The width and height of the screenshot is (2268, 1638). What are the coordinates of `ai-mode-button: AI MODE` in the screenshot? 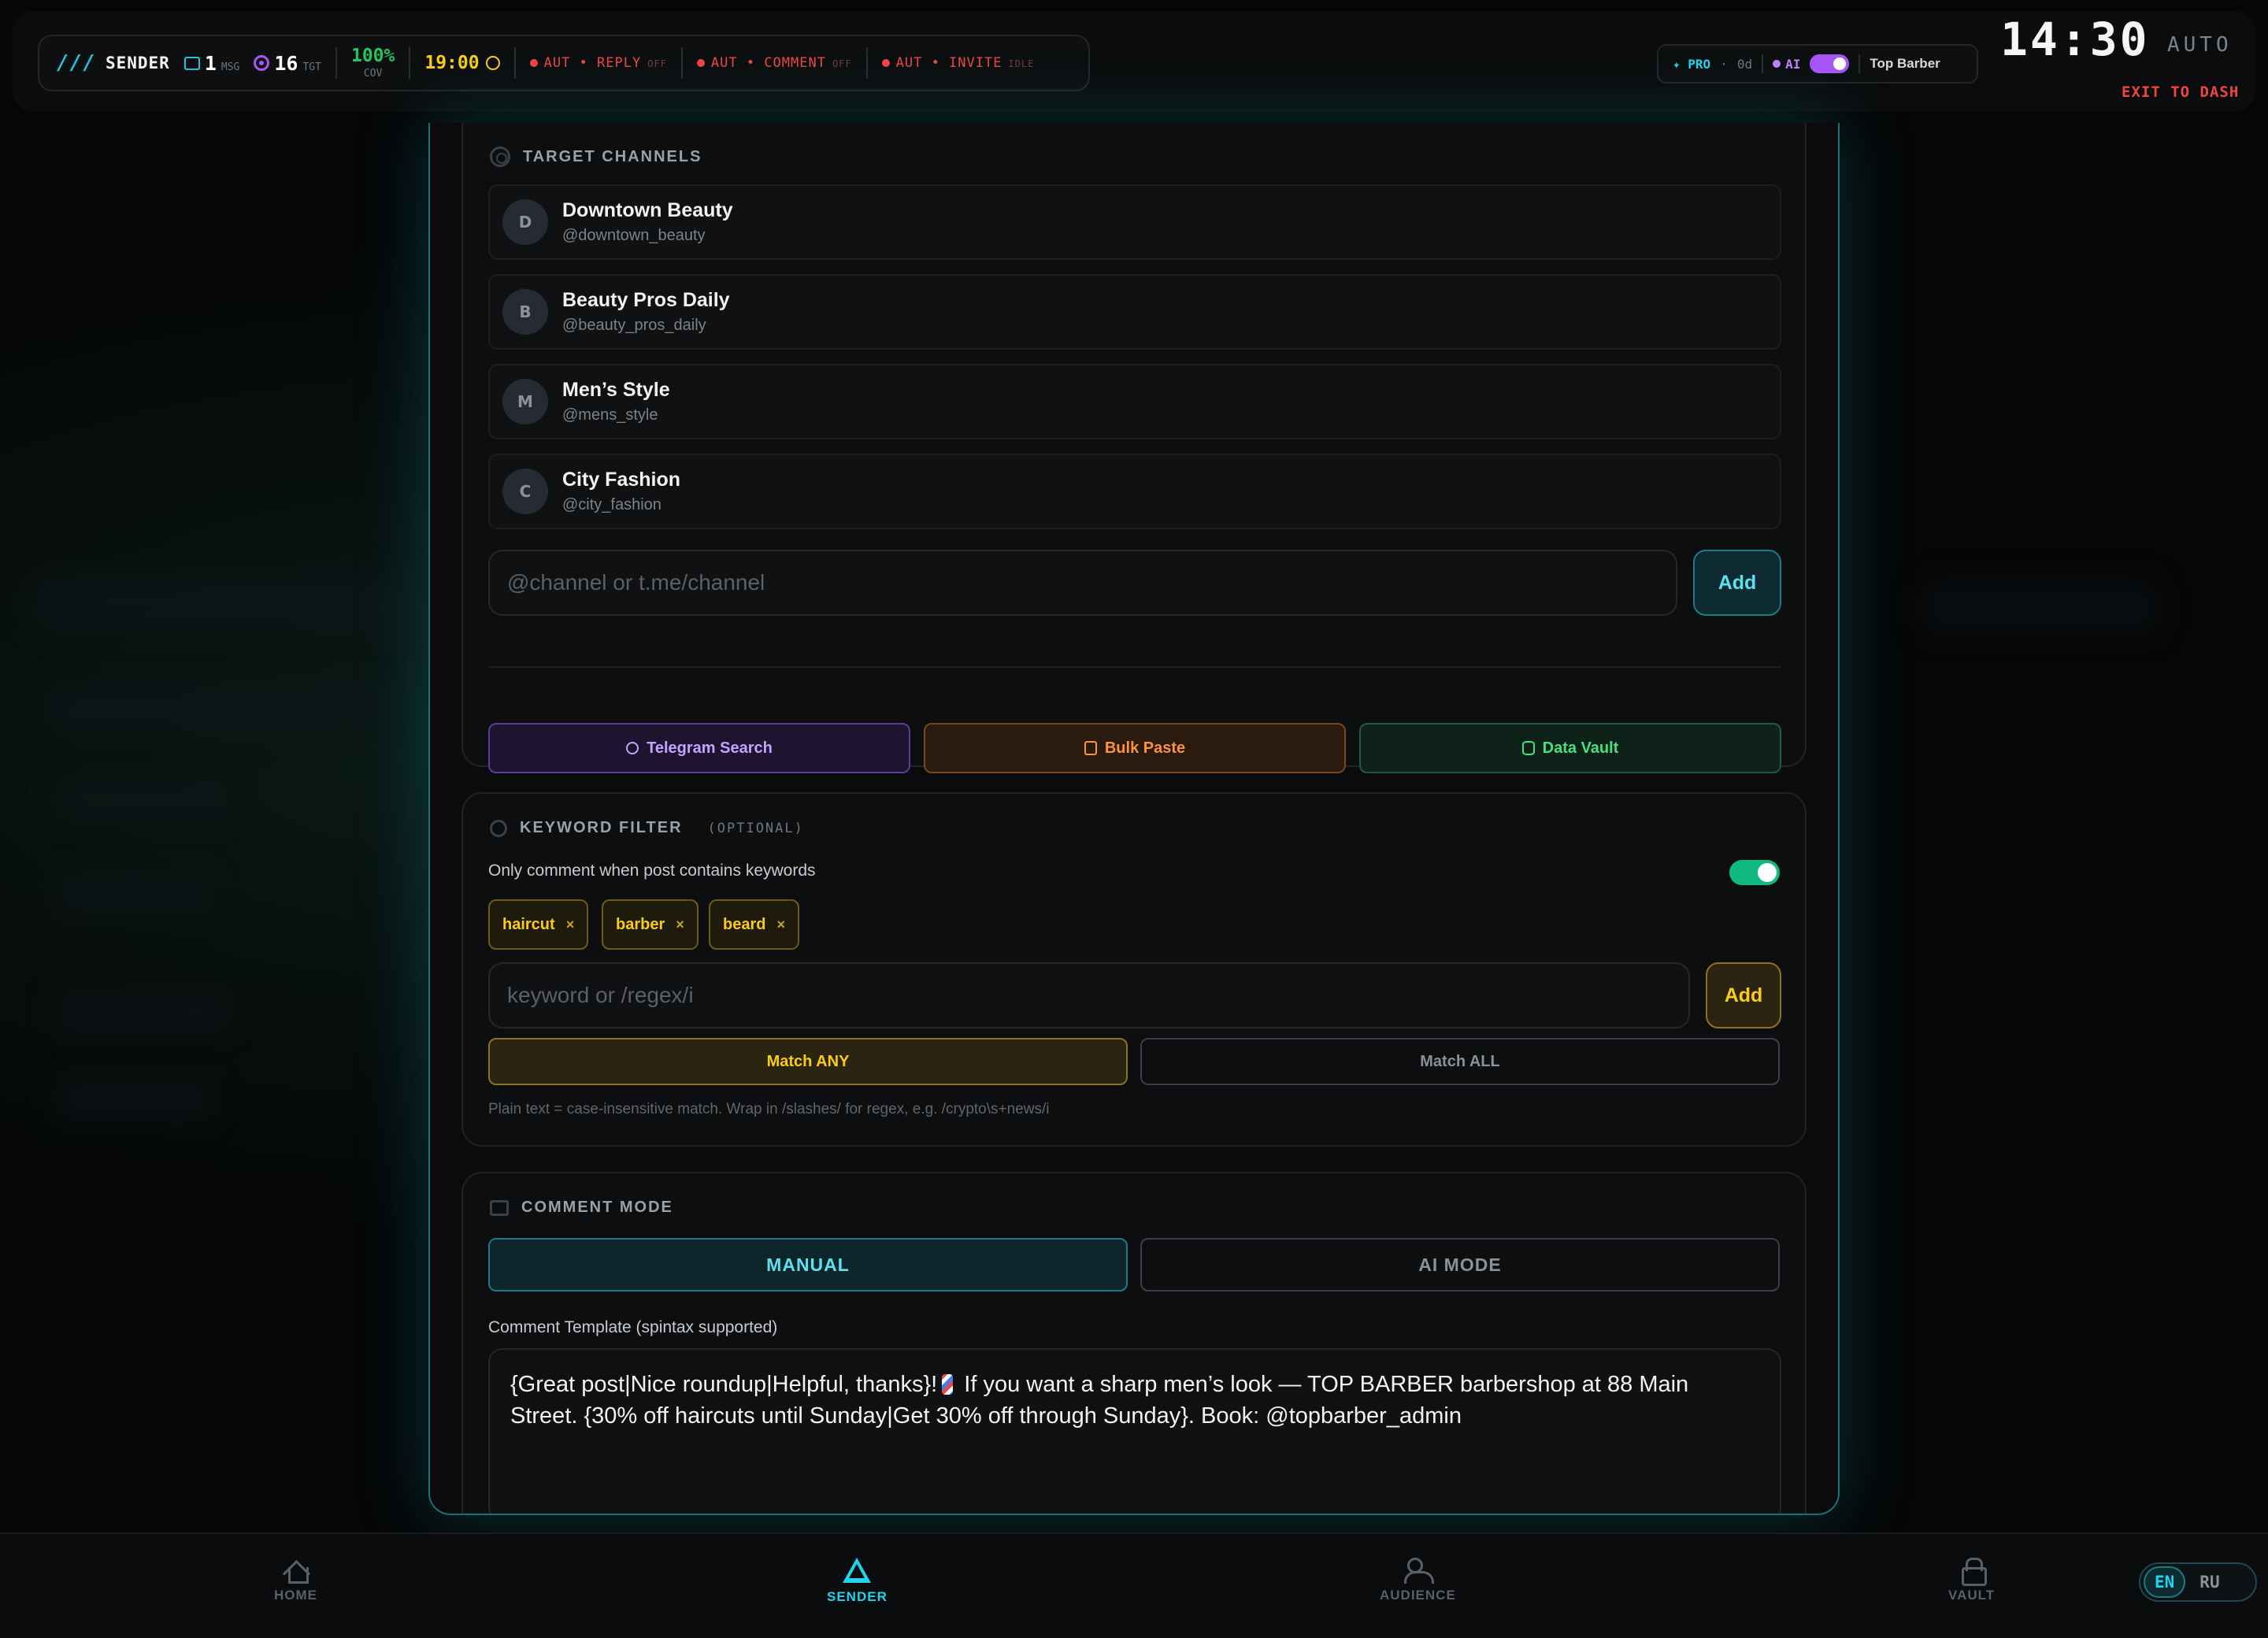 It's located at (1460, 1265).